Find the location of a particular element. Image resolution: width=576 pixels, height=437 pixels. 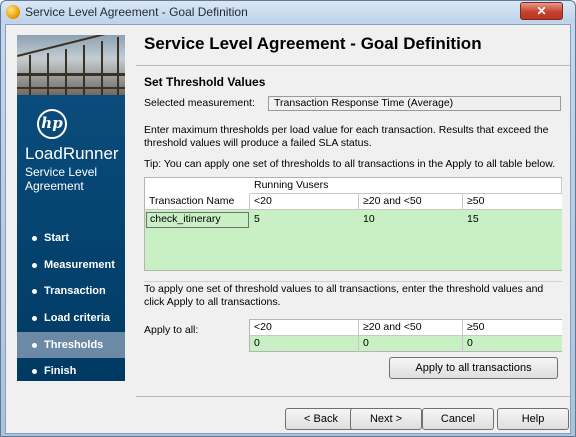

back-button: < Back is located at coordinates (321, 419).